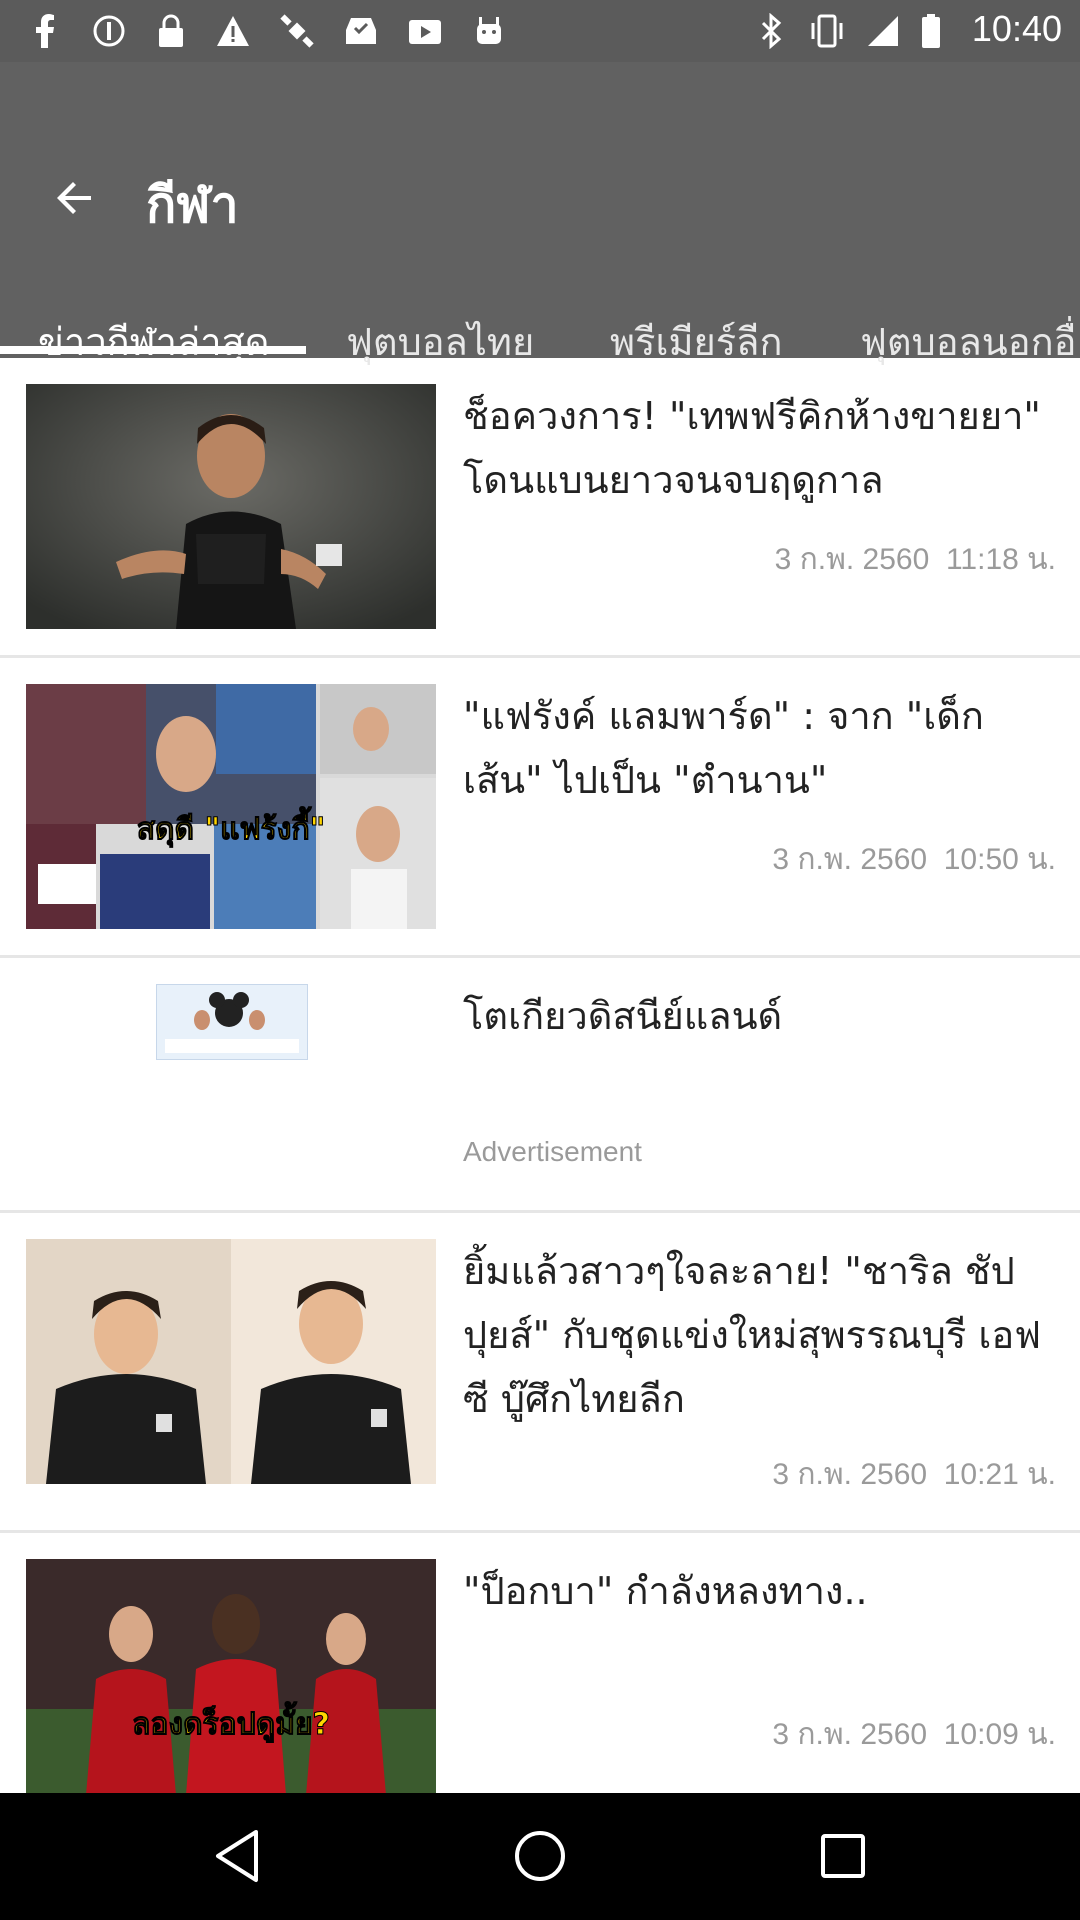  I want to click on bluetooth-icon, so click(771, 31).